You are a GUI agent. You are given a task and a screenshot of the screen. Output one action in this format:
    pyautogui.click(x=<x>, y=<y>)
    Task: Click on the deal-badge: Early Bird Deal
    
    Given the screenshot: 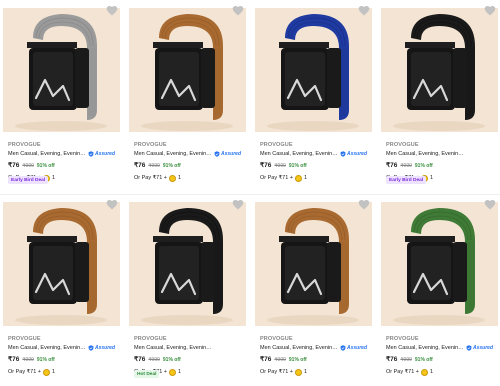 What is the action you would take?
    pyautogui.click(x=406, y=180)
    